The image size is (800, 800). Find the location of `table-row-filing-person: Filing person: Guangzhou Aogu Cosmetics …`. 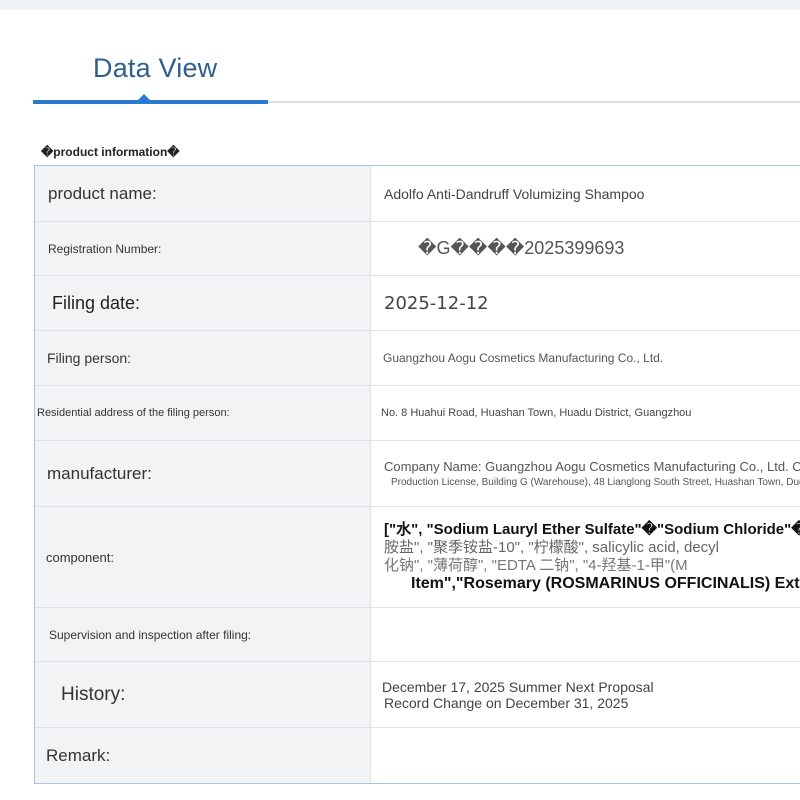

table-row-filing-person: Filing person: Guangzhou Aogu Cosmetics … is located at coordinates (417, 358).